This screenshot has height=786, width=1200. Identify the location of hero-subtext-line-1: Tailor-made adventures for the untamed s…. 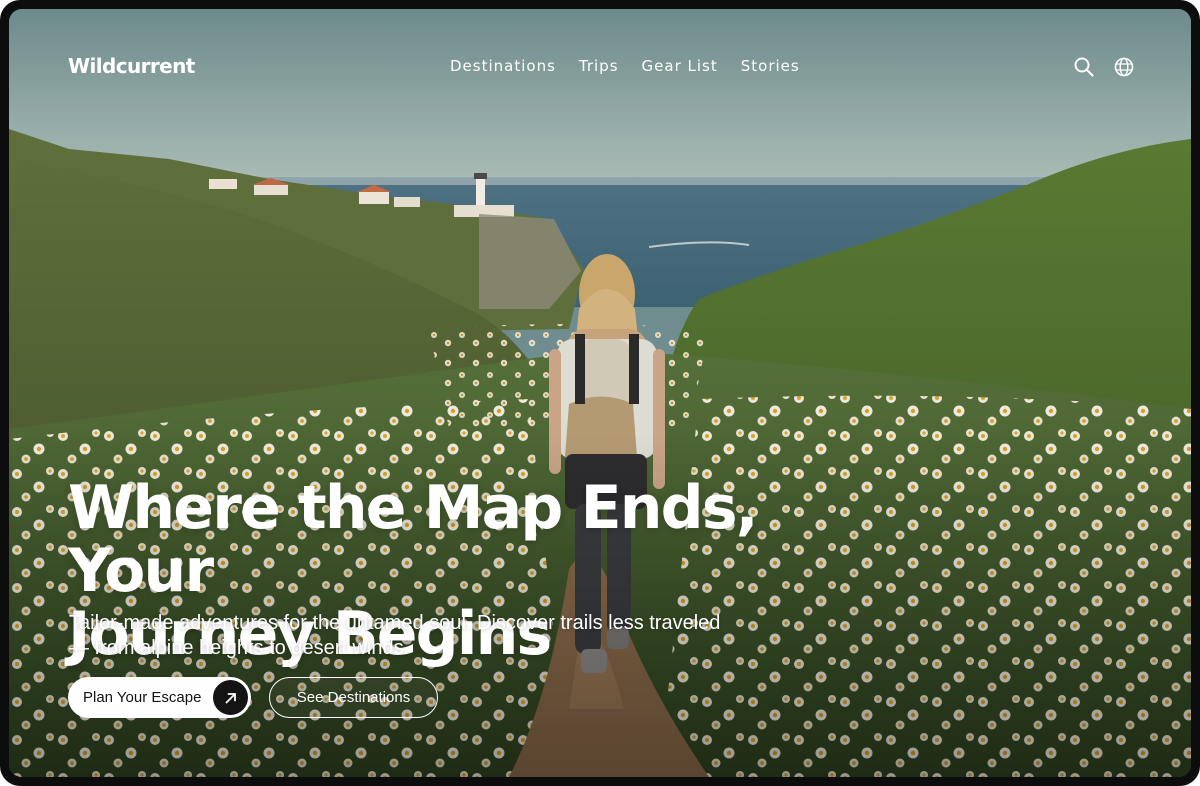
(395, 623).